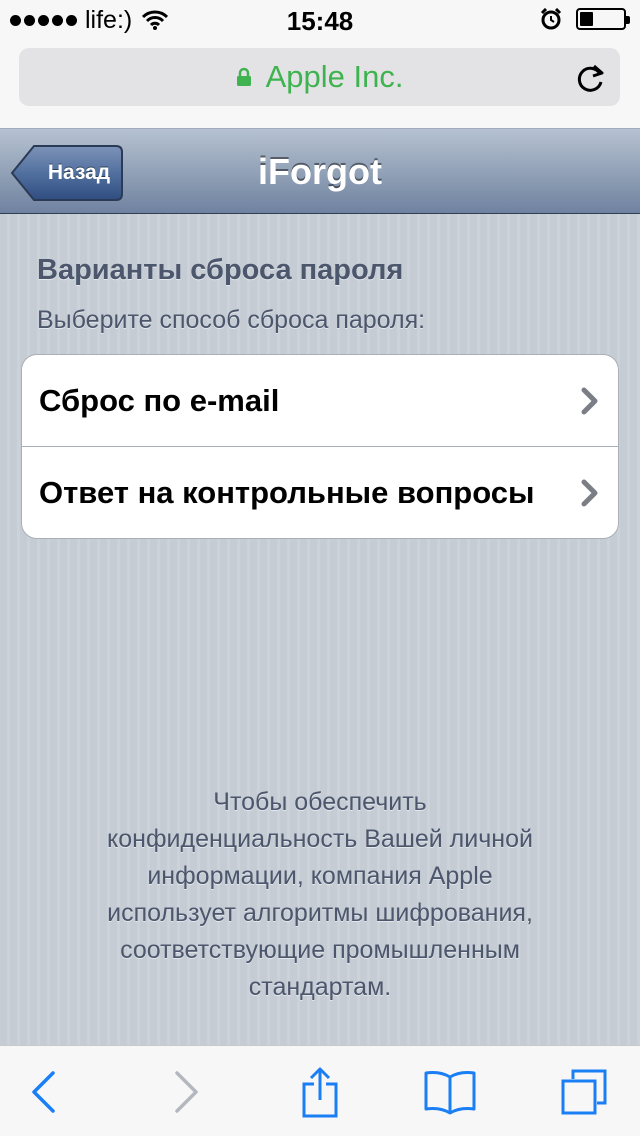  I want to click on forward-arrow-icon, so click(186, 1091).